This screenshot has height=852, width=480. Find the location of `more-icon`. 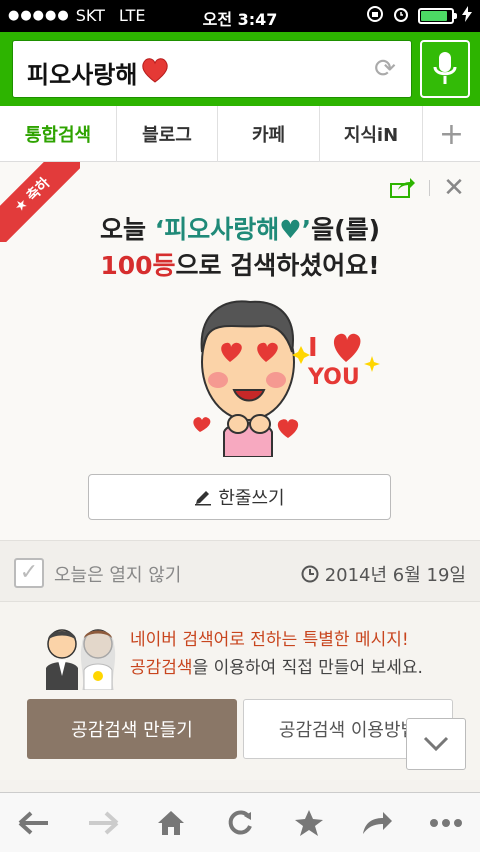

more-icon is located at coordinates (445, 822).